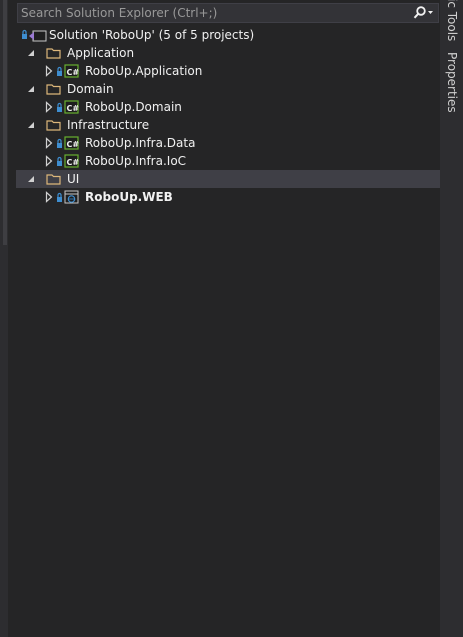 This screenshot has height=637, width=463. I want to click on left-panel-edge, so click(11, 318).